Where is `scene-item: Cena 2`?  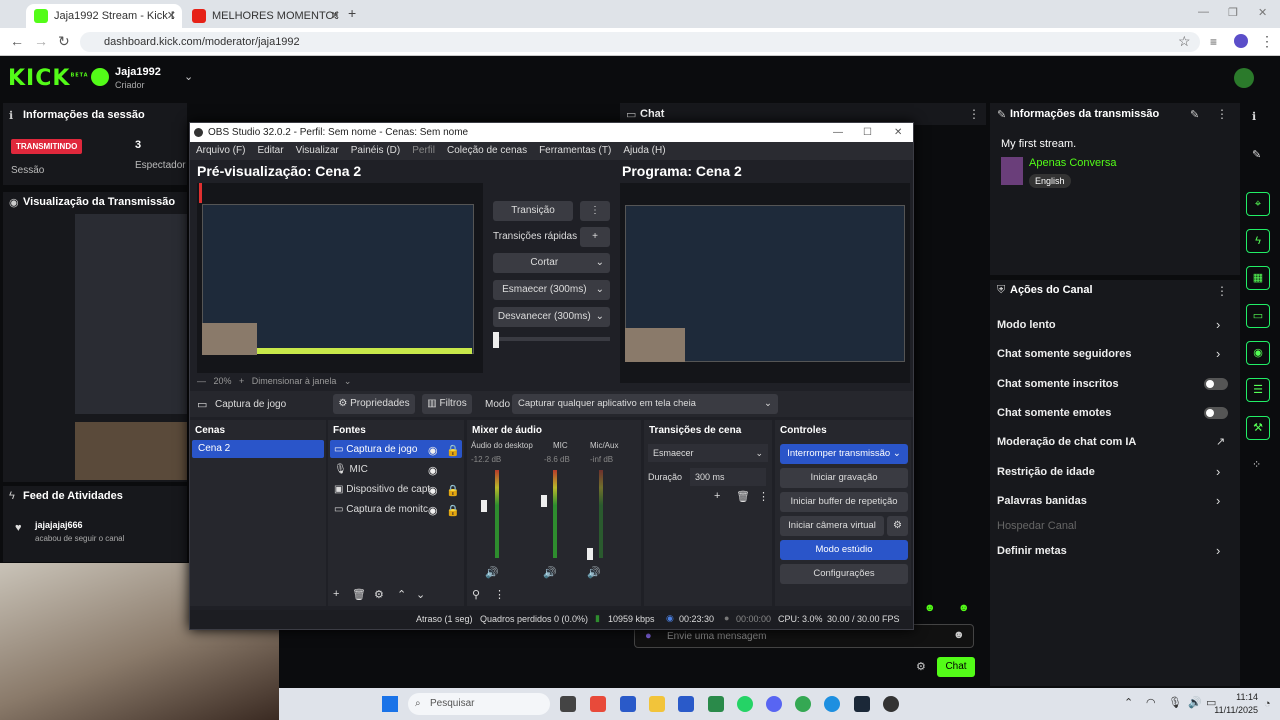
scene-item: Cena 2 is located at coordinates (258, 449).